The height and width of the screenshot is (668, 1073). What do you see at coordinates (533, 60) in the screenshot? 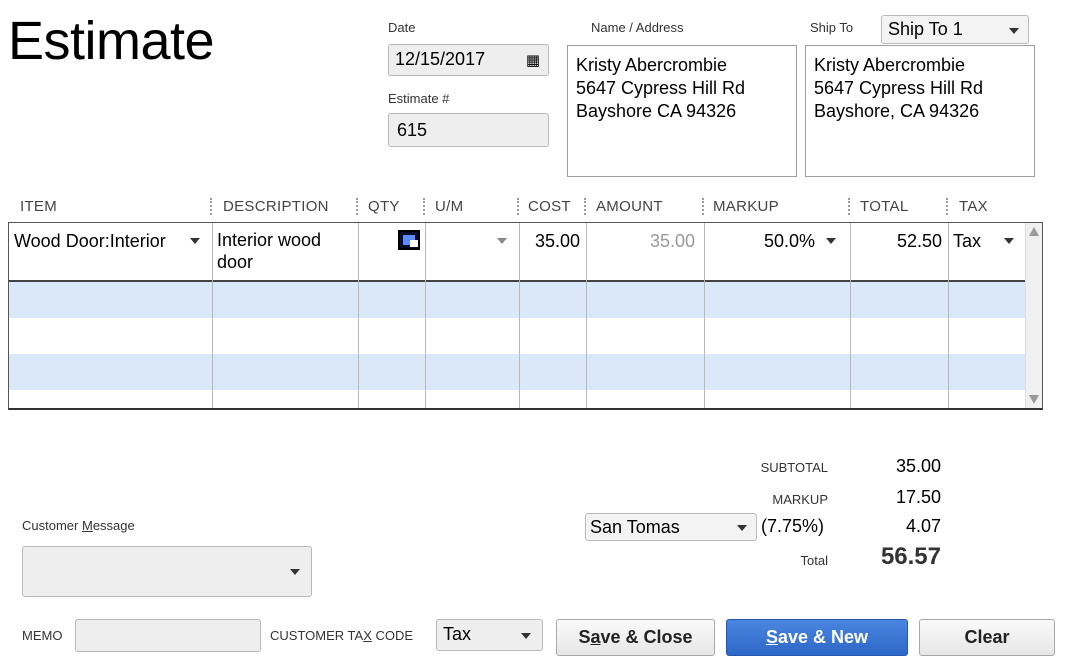
I see `calendar-icon: ▦` at bounding box center [533, 60].